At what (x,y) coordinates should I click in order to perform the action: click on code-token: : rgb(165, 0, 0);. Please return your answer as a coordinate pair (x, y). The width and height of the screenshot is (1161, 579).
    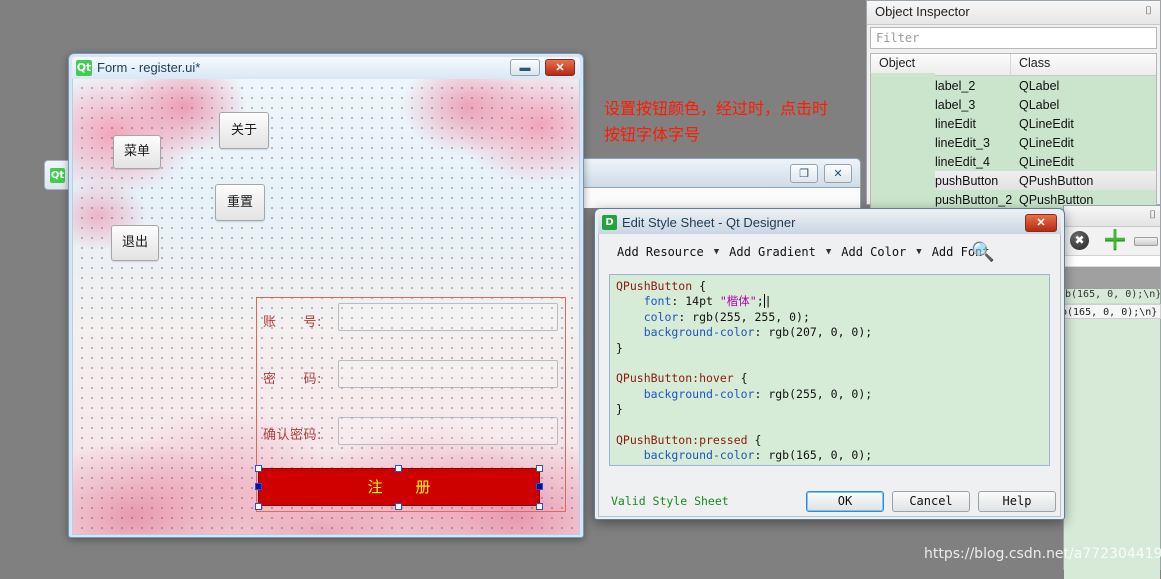
    Looking at the image, I should click on (813, 455).